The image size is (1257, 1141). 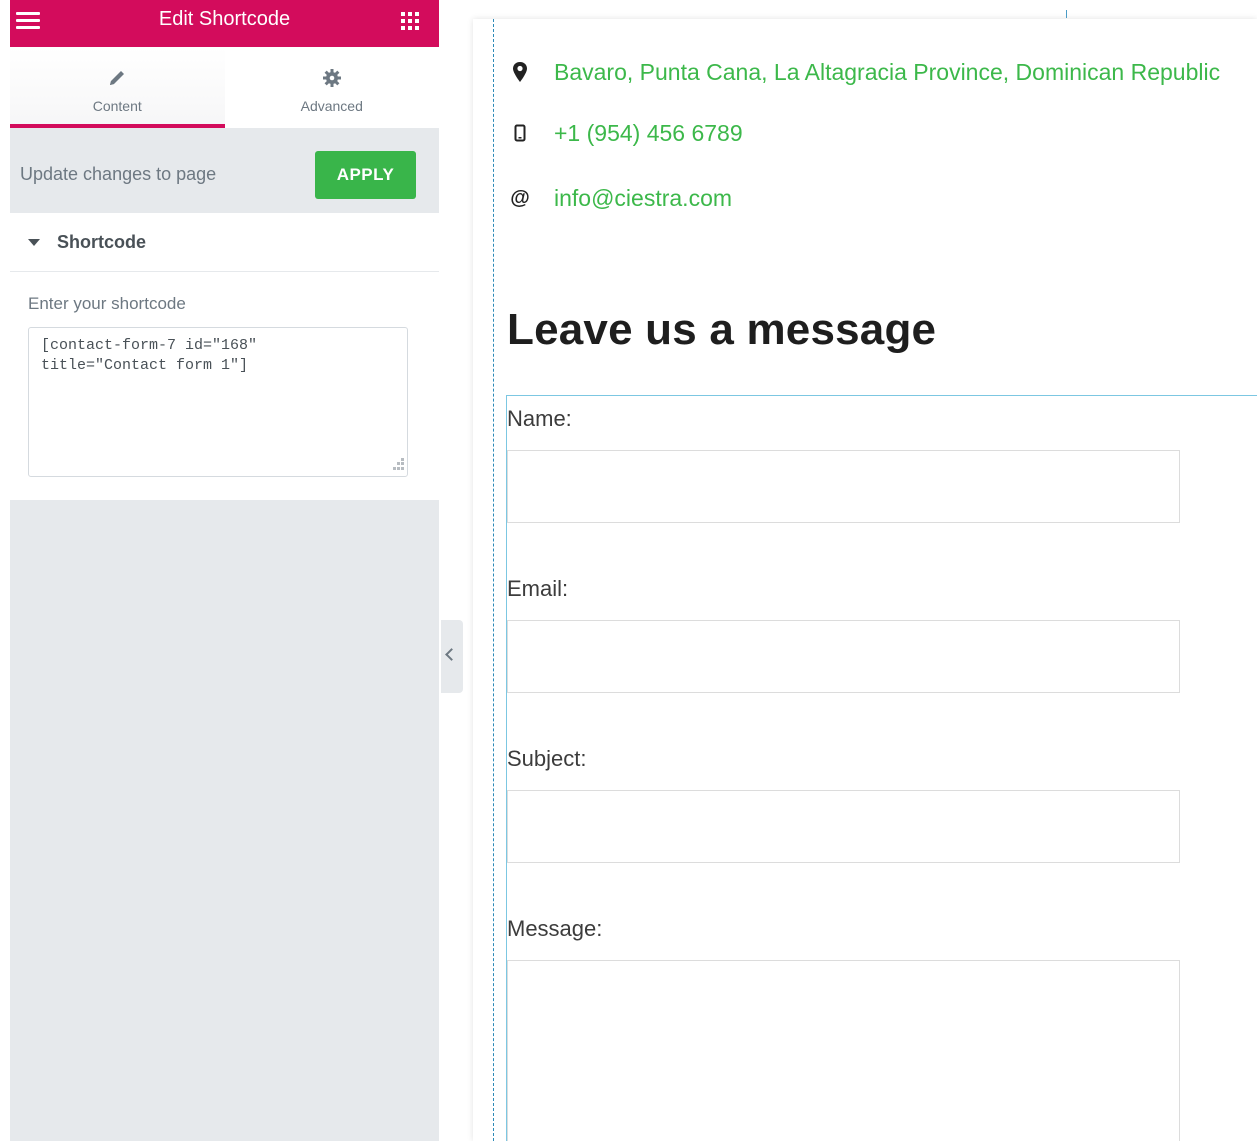 I want to click on phone-row: +1 (954) 456 6789, so click(x=626, y=133).